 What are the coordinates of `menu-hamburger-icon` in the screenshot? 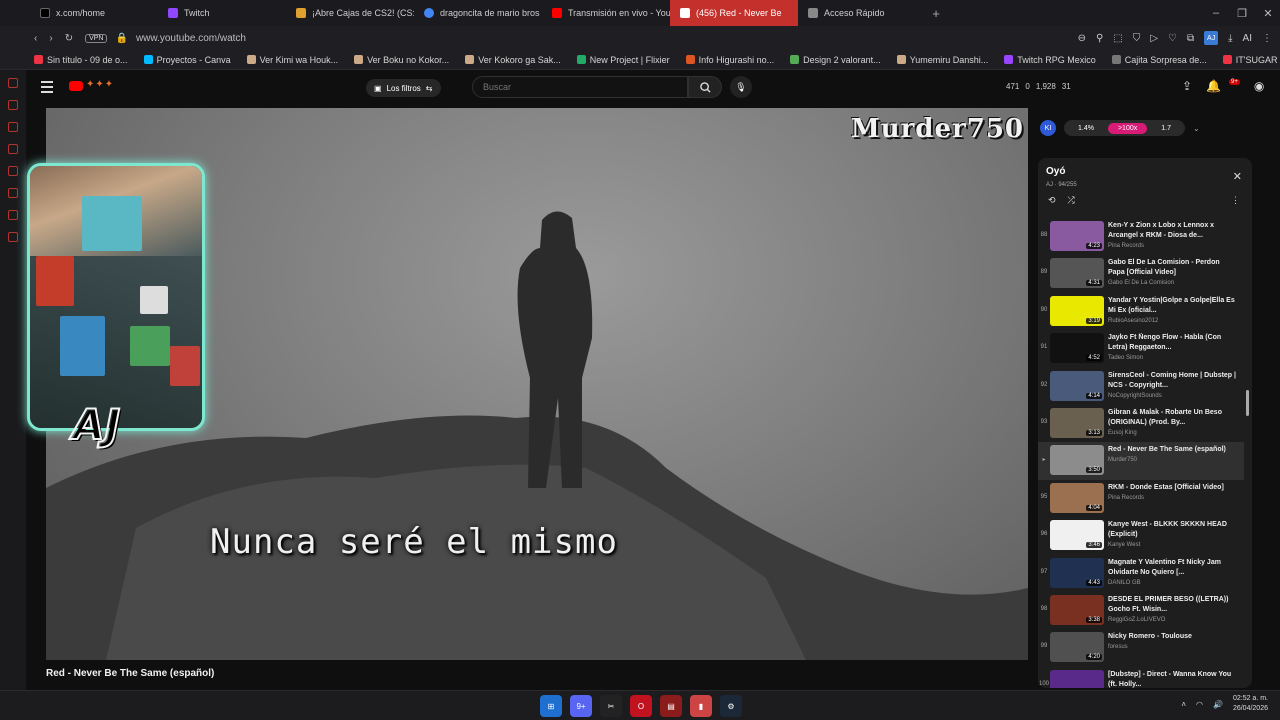 It's located at (47, 87).